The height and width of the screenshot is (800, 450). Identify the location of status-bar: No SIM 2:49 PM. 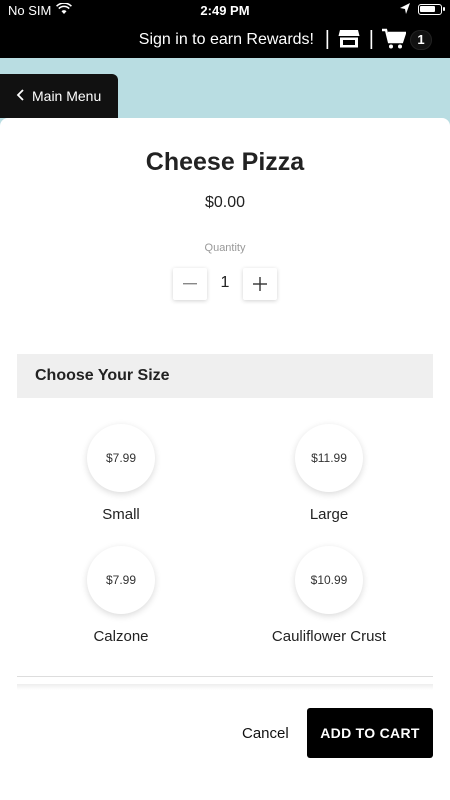
(225, 11).